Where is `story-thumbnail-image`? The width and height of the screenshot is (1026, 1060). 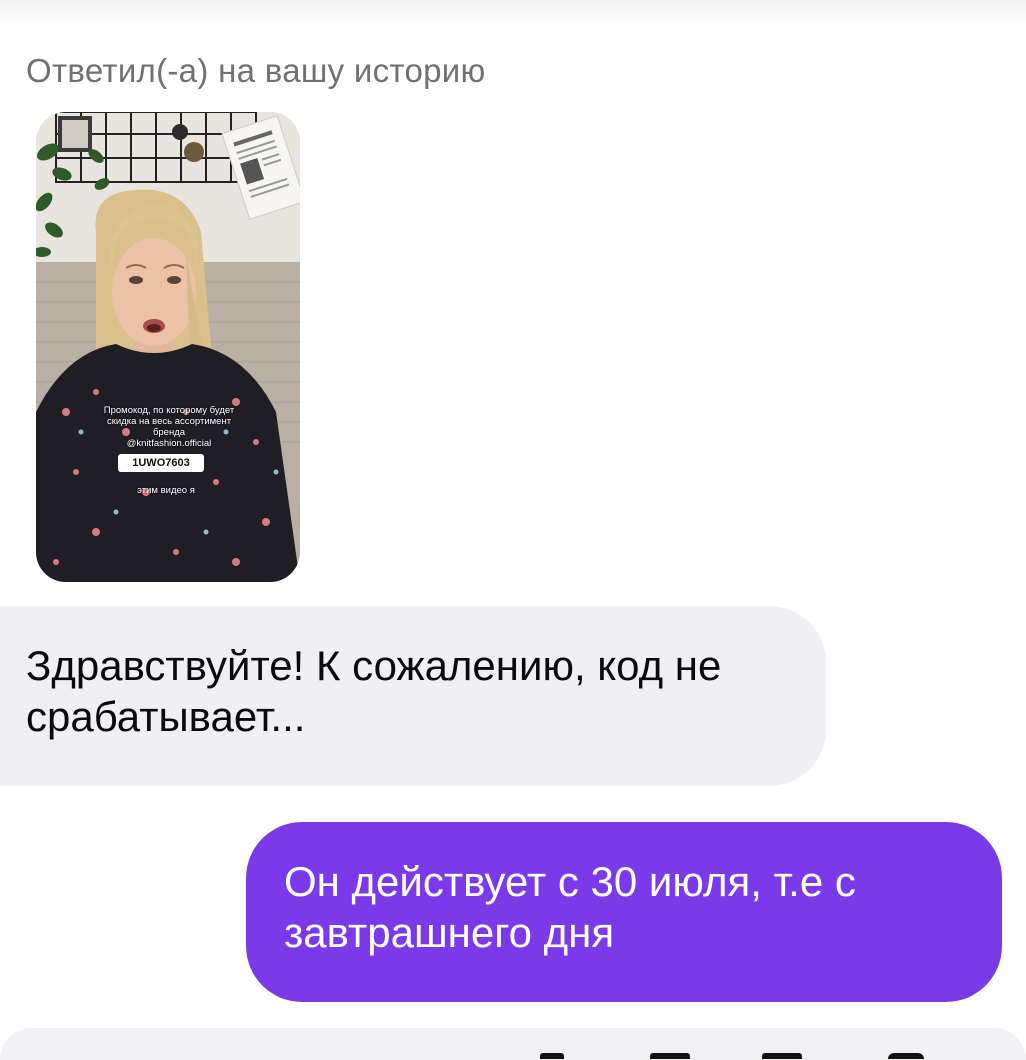 story-thumbnail-image is located at coordinates (168, 347).